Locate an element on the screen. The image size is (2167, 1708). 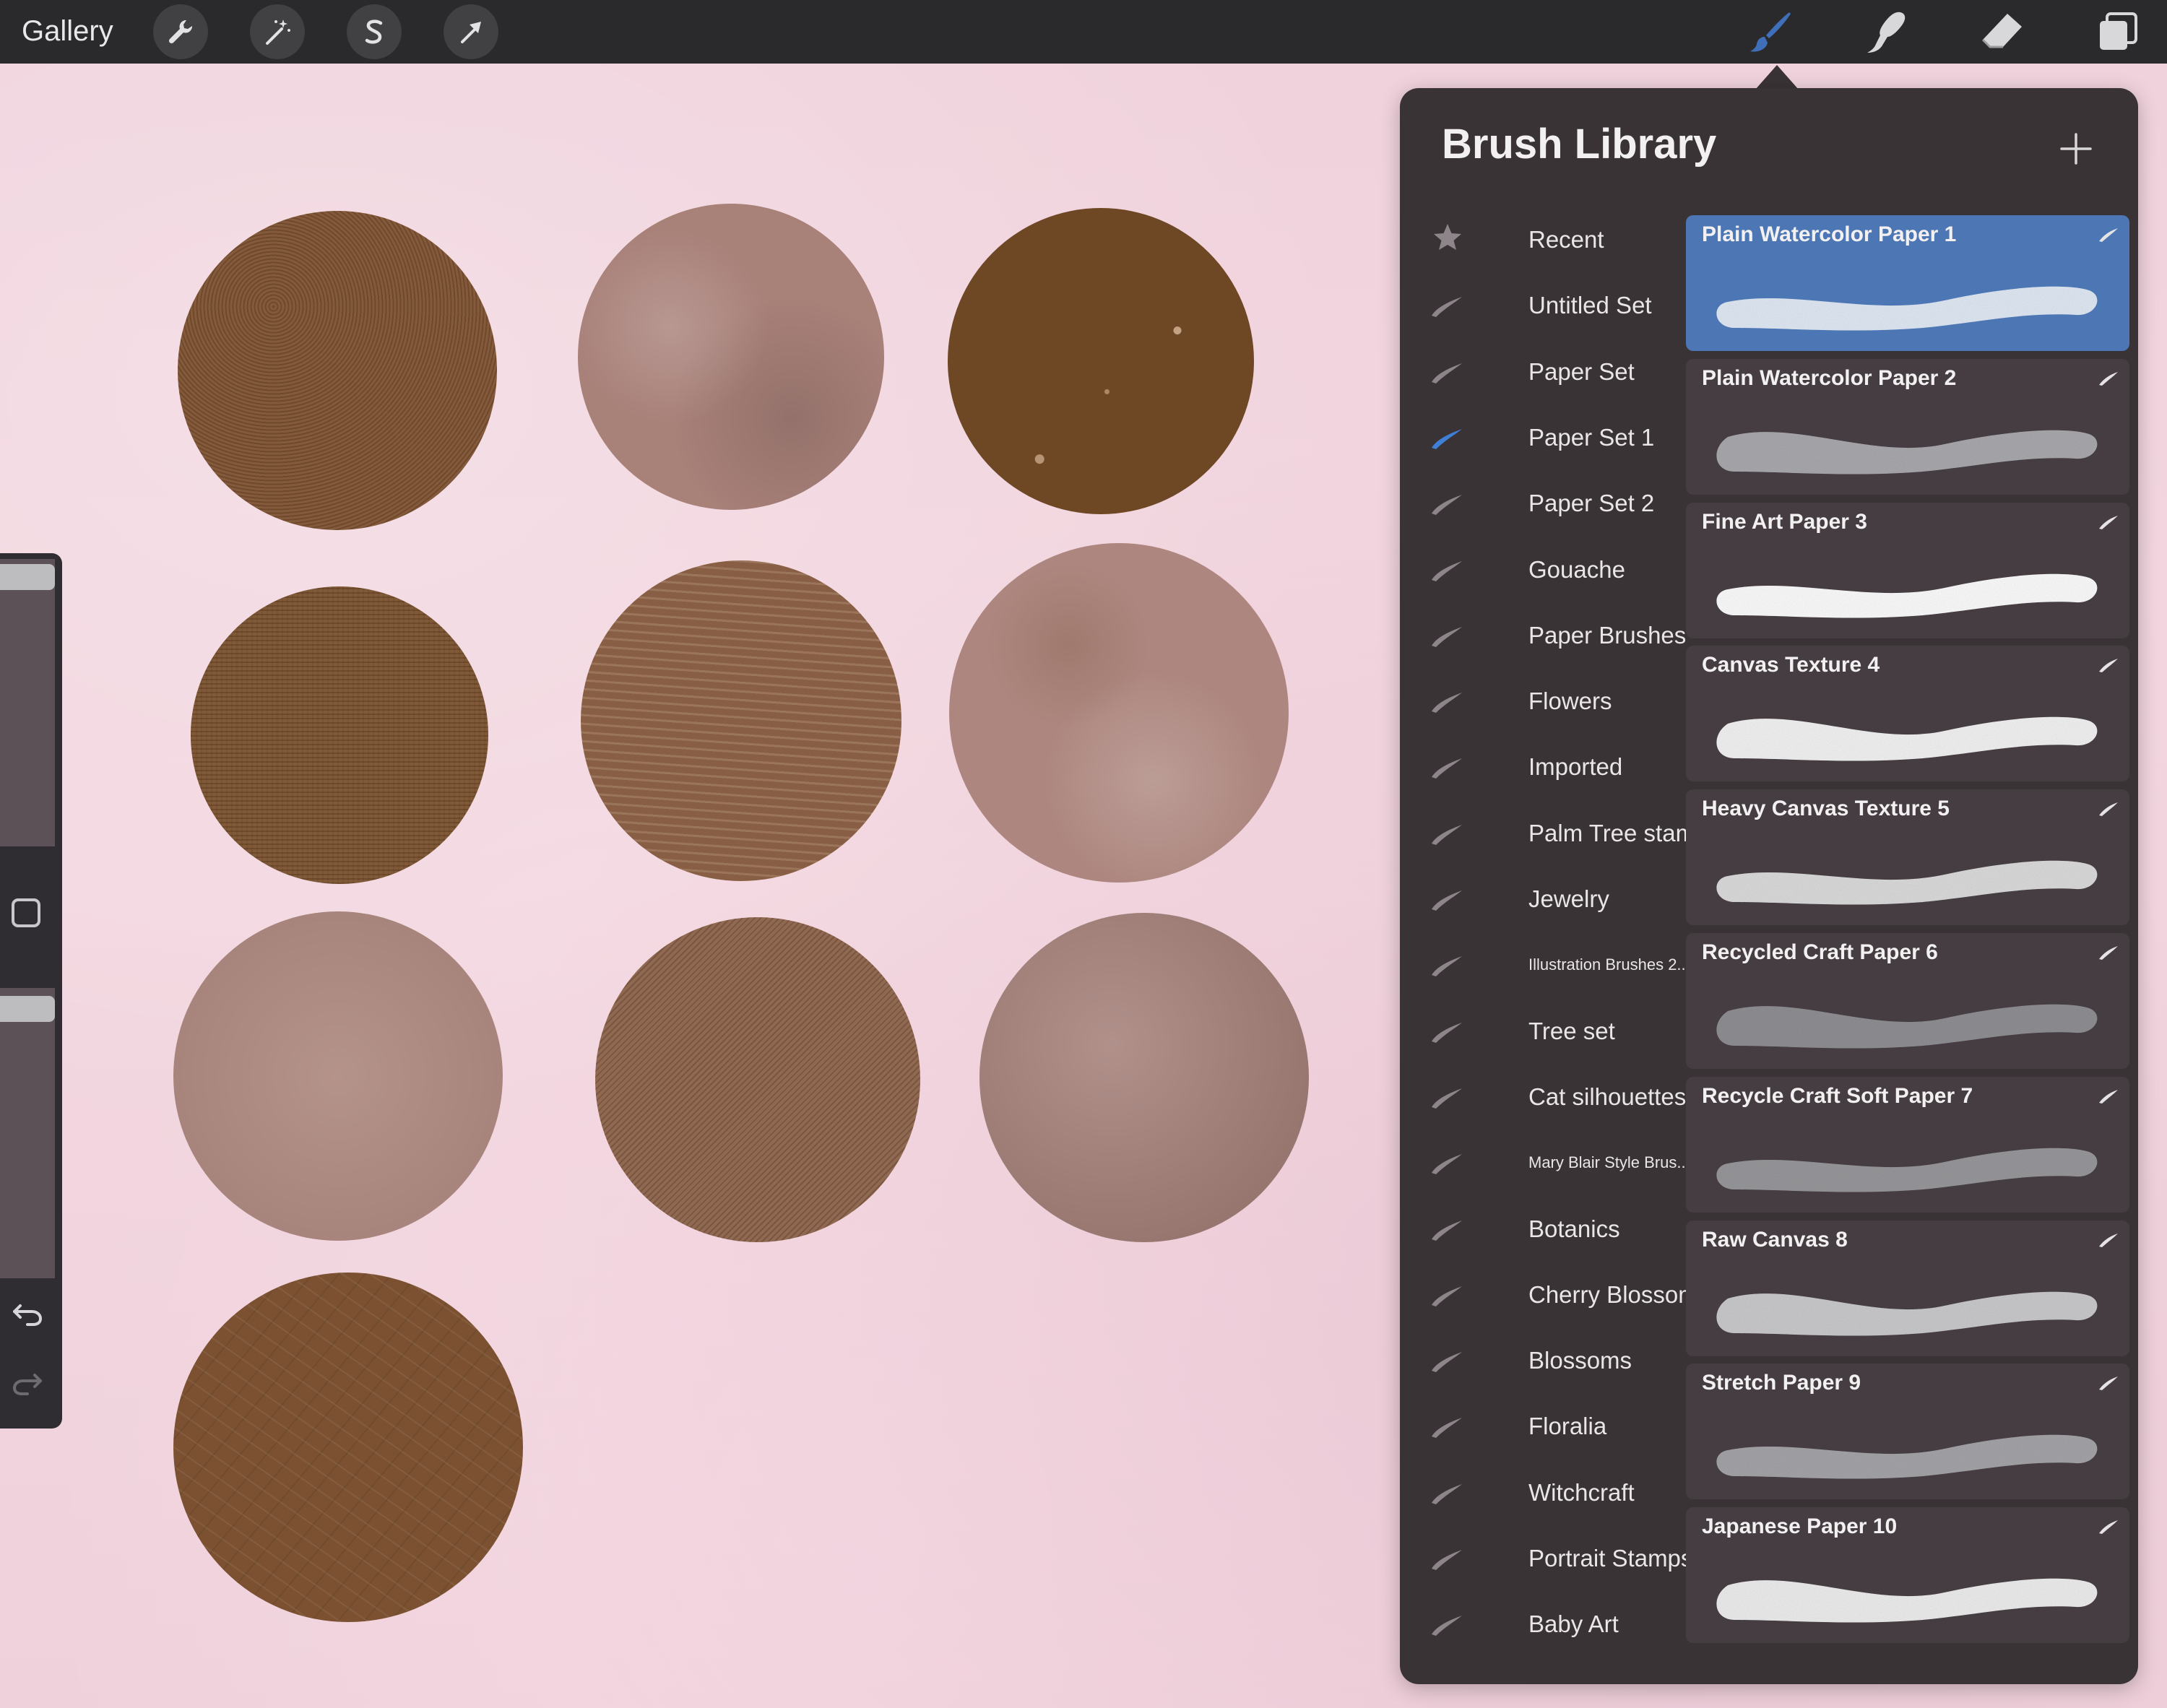
brush-set-item: Palm Tree stamps is located at coordinates (1575, 833).